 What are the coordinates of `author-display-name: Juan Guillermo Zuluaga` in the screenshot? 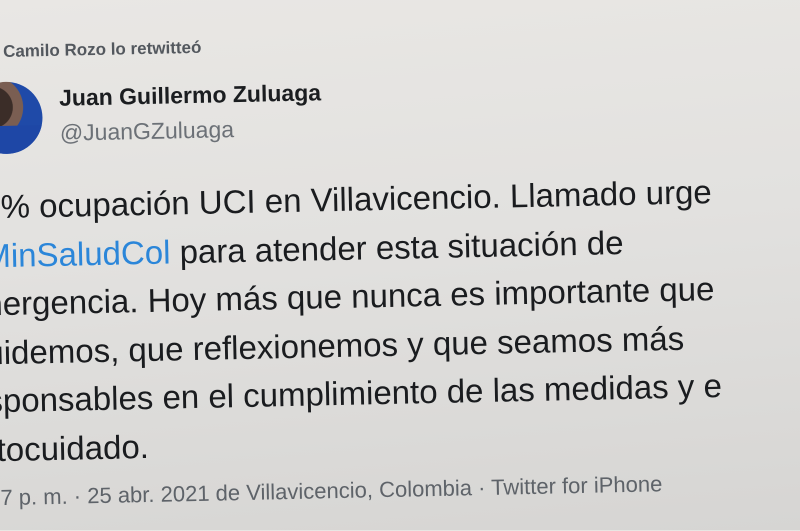 It's located at (190, 95).